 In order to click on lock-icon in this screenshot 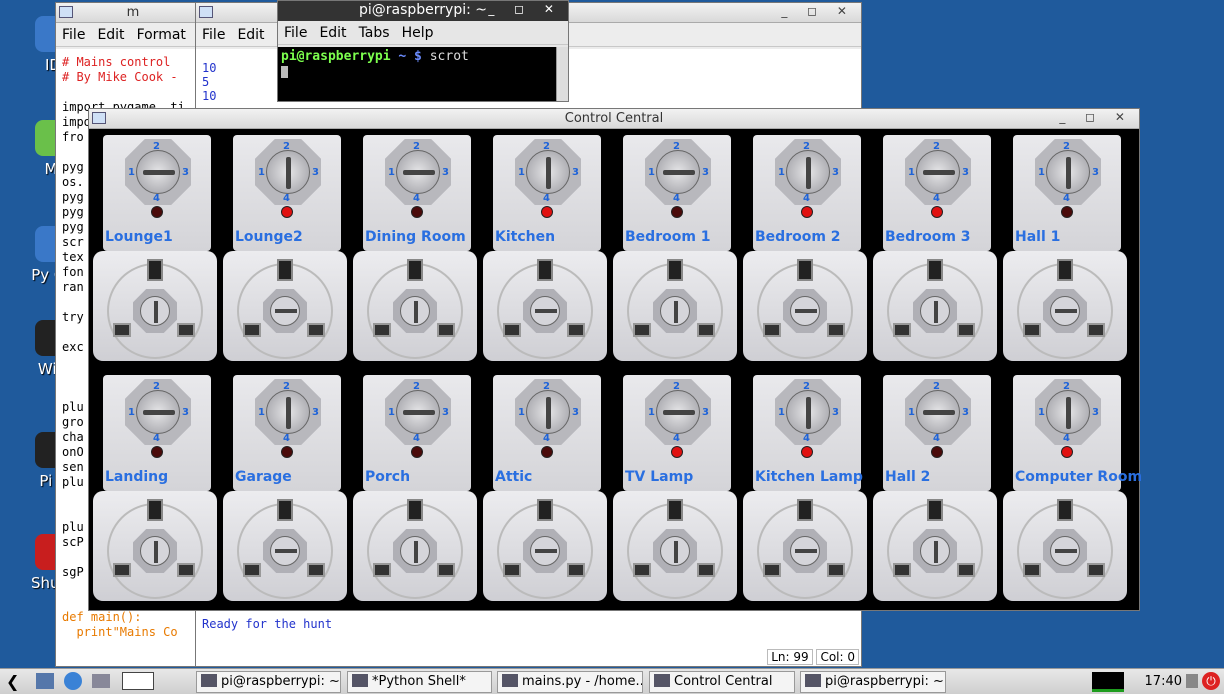, I will do `click(1192, 681)`.